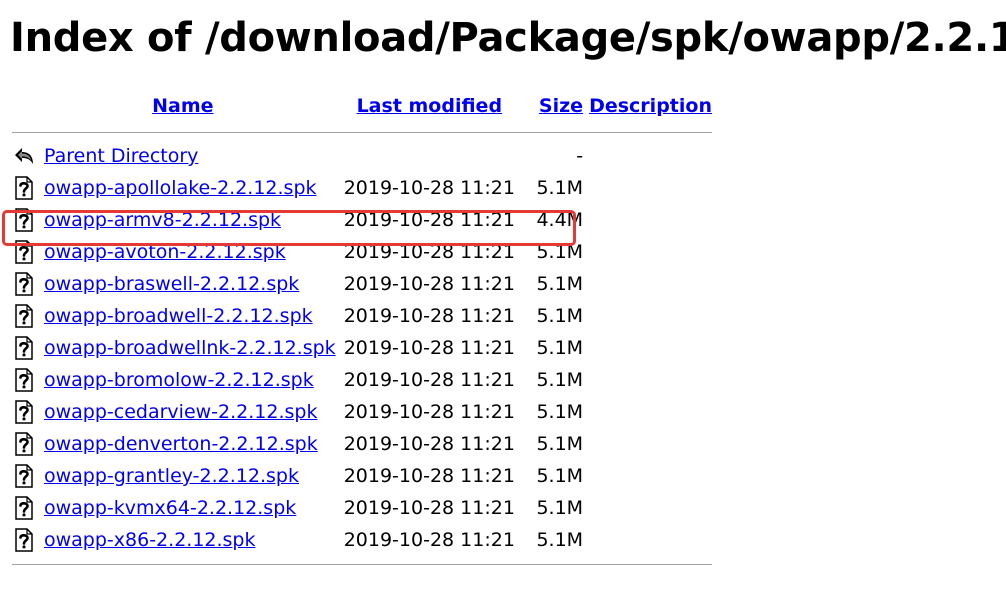 This screenshot has height=609, width=1006. I want to click on file-link: owapp-kvmx64-2.2.12.spk, so click(170, 508).